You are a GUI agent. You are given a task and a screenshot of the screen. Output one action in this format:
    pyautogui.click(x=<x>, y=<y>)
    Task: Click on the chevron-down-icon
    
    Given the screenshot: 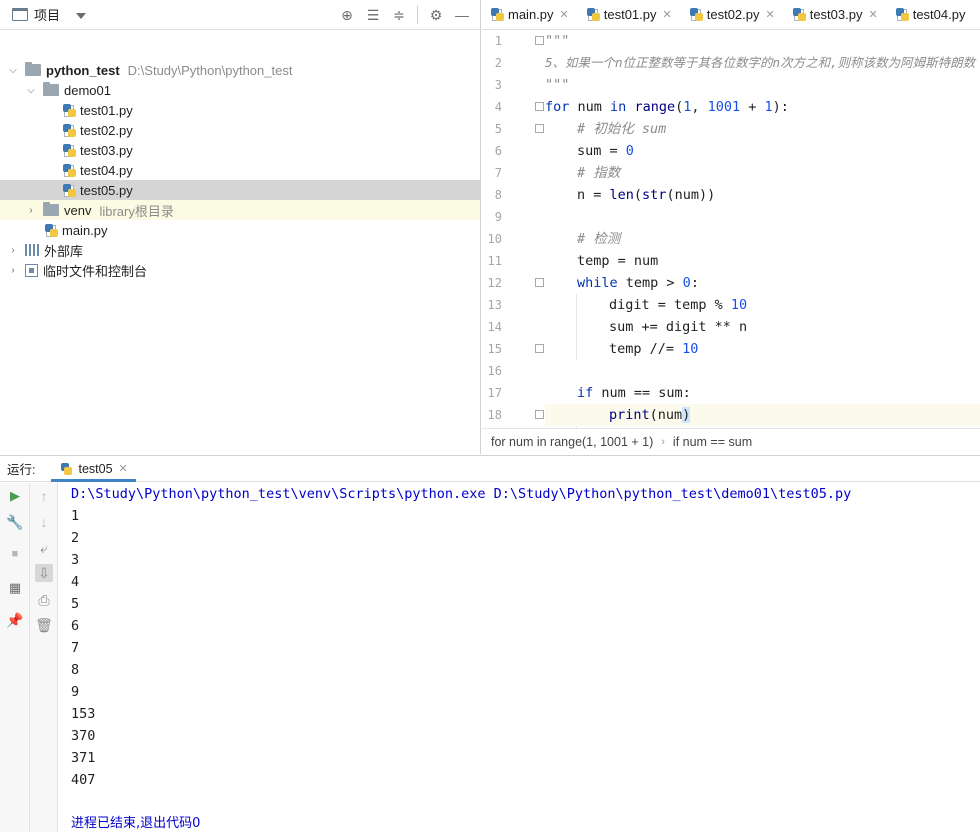 What is the action you would take?
    pyautogui.click(x=81, y=15)
    